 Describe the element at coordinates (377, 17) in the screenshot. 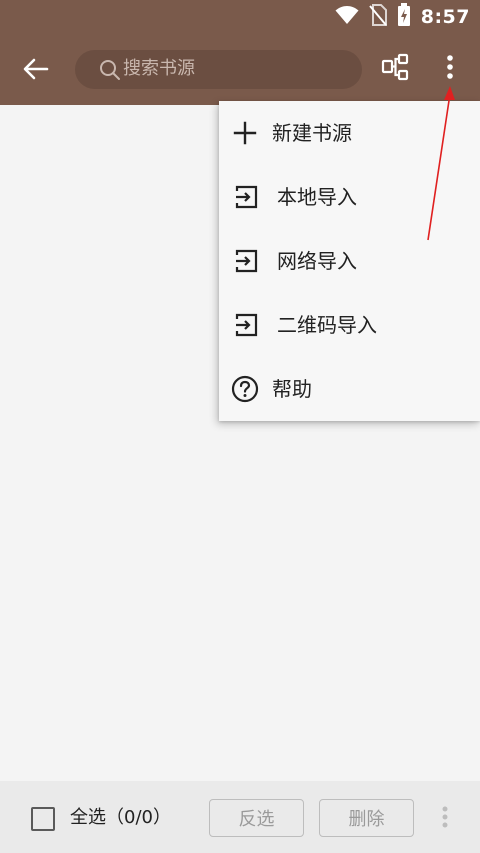

I see `no-sim-icon` at that location.